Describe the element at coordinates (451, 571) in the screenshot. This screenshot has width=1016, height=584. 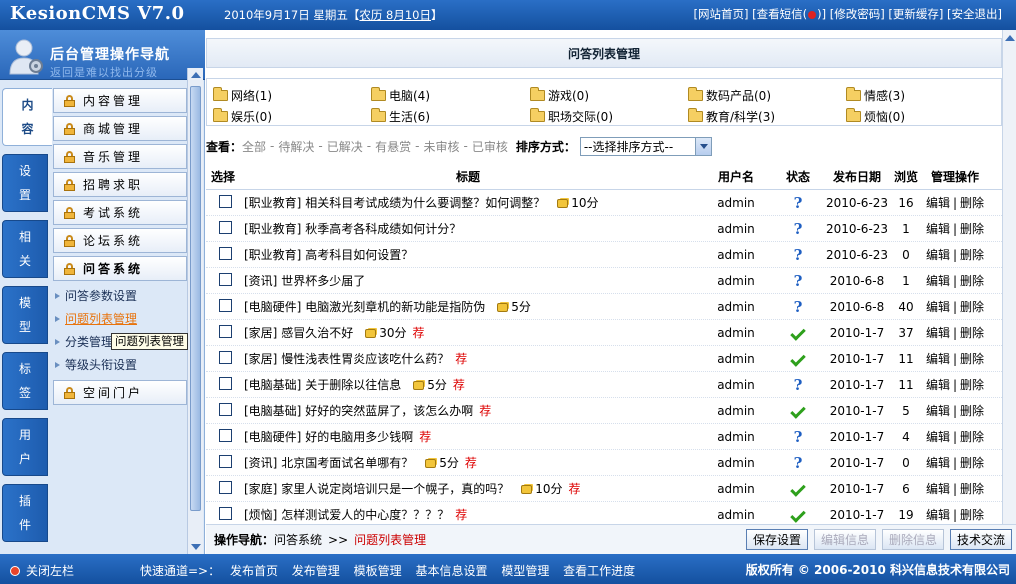
I see `quick-link-basic-settings: 基本信息设置` at that location.